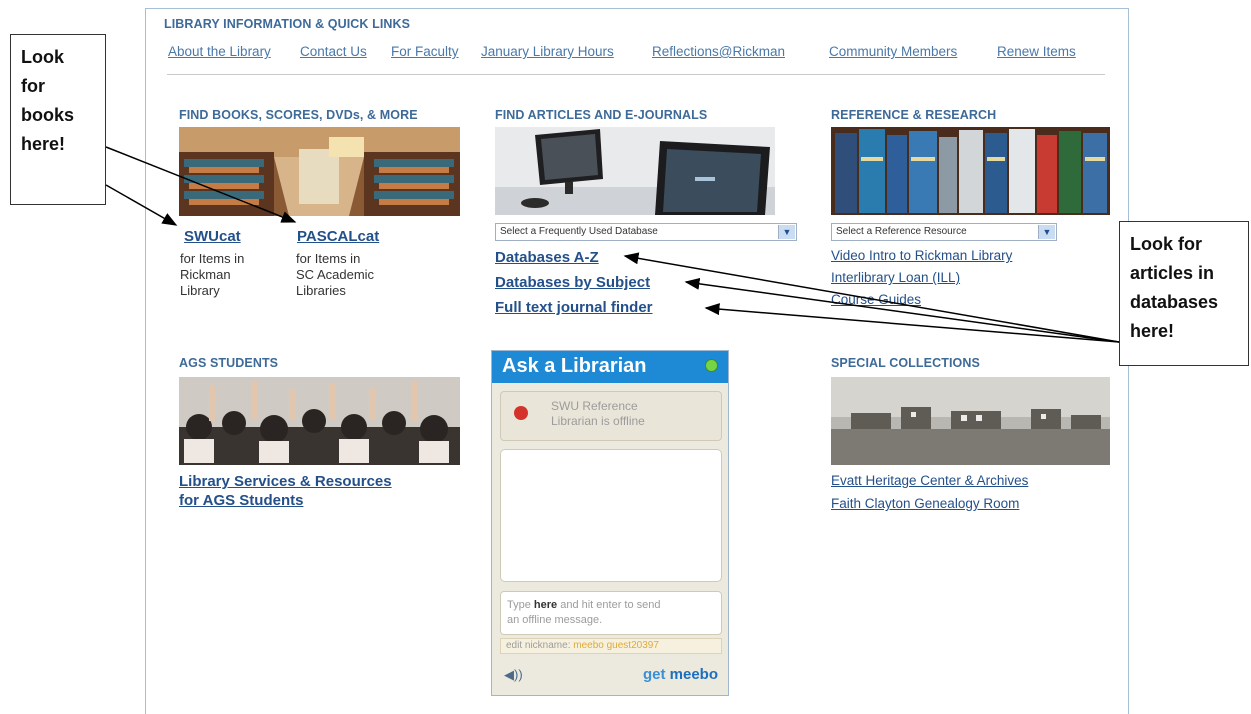 Image resolution: width=1251 pixels, height=714 pixels. What do you see at coordinates (871, 297) in the screenshot?
I see `arrow-to-databases-az` at bounding box center [871, 297].